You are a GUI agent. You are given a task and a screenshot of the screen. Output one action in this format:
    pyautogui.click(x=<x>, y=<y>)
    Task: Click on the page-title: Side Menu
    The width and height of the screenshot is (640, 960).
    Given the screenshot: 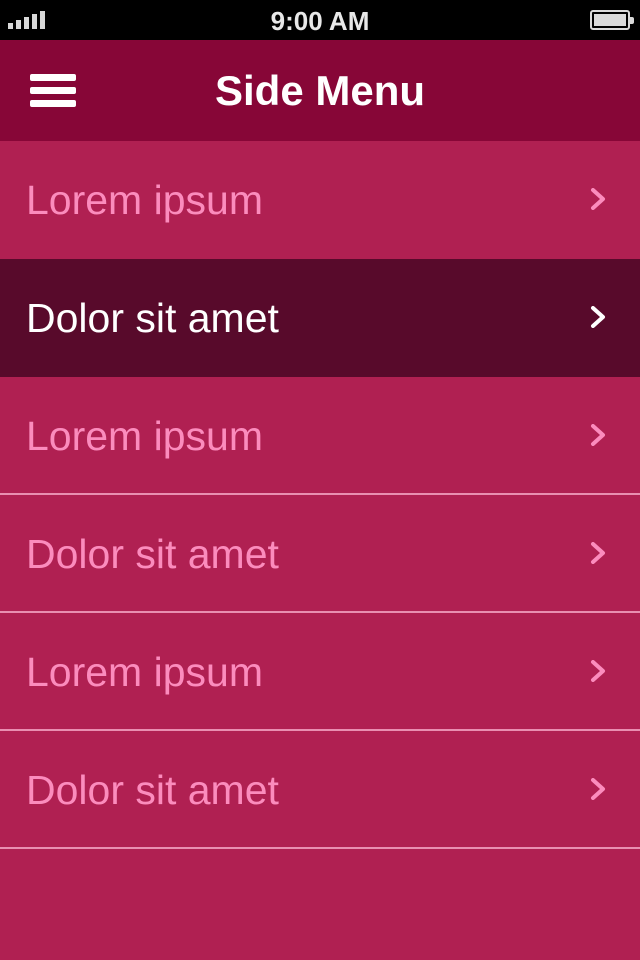 What is the action you would take?
    pyautogui.click(x=320, y=90)
    